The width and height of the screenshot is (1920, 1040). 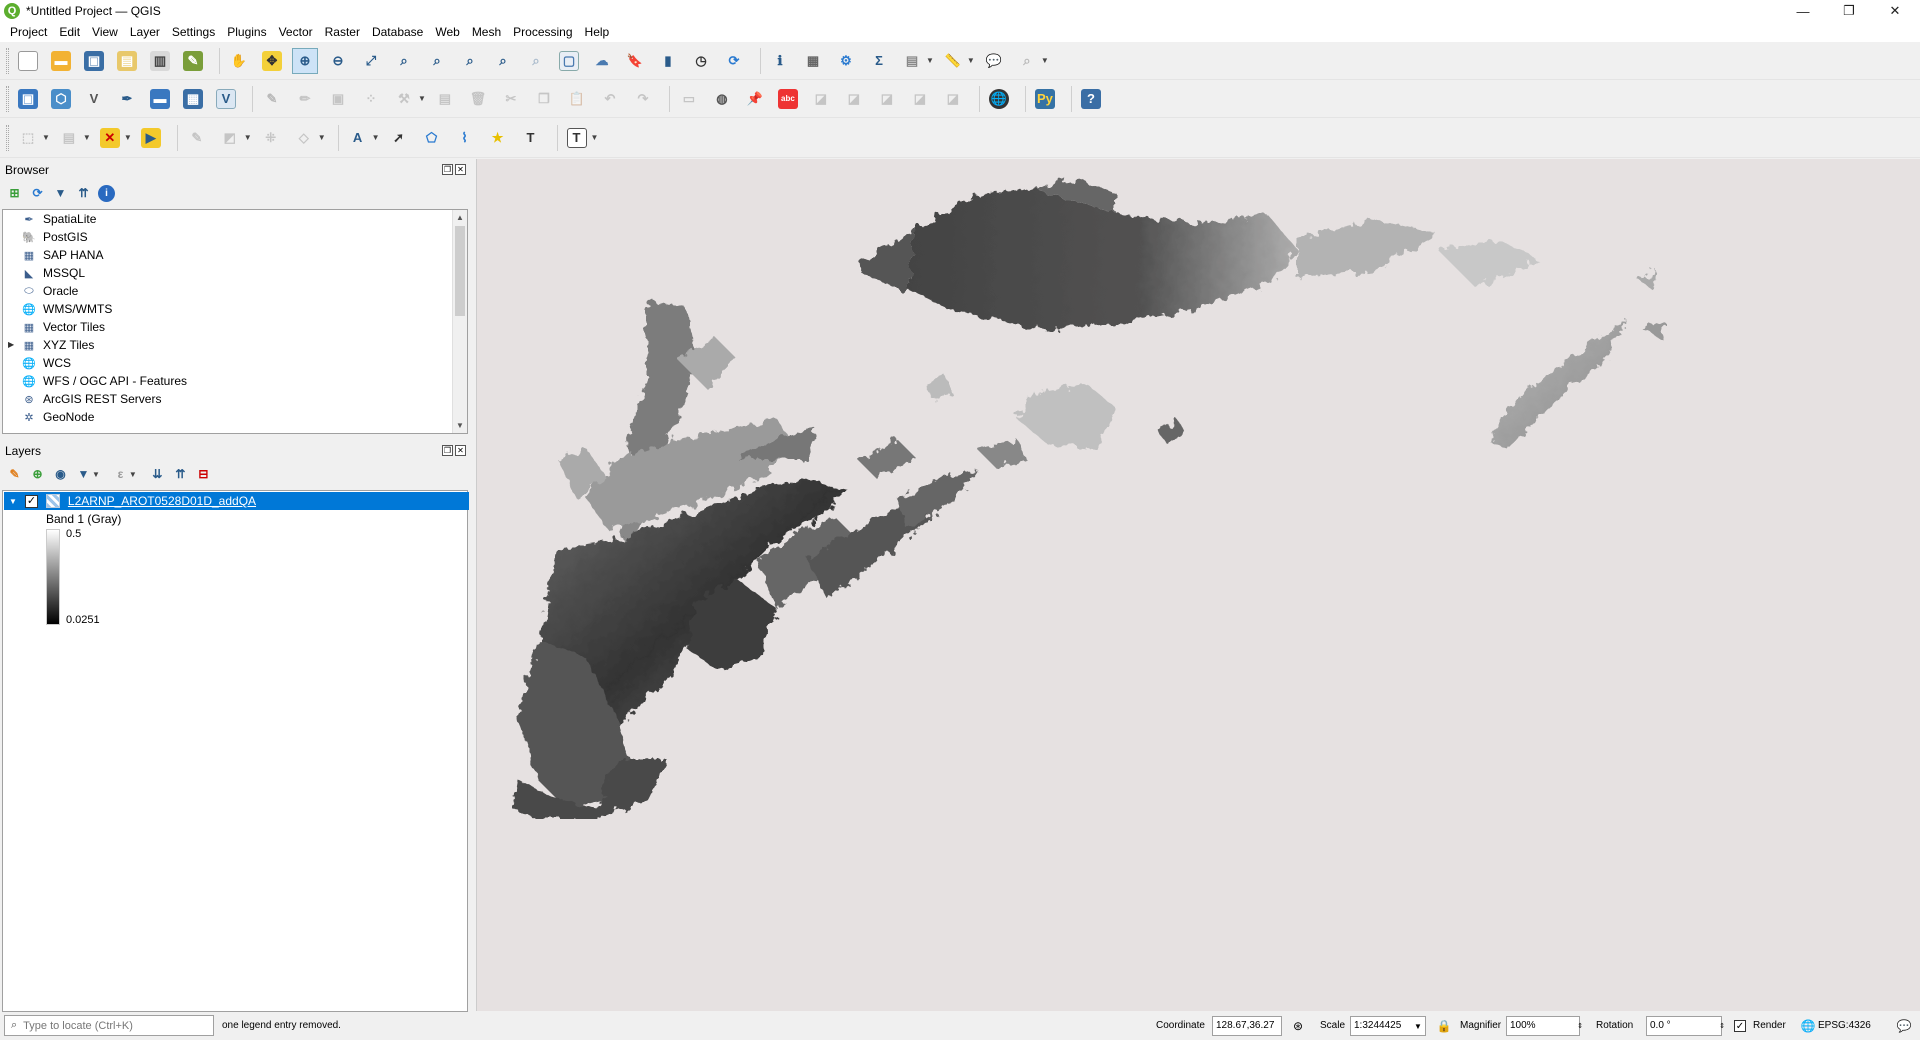 What do you see at coordinates (404, 61) in the screenshot?
I see `zoom-to-selection-button: ⌕` at bounding box center [404, 61].